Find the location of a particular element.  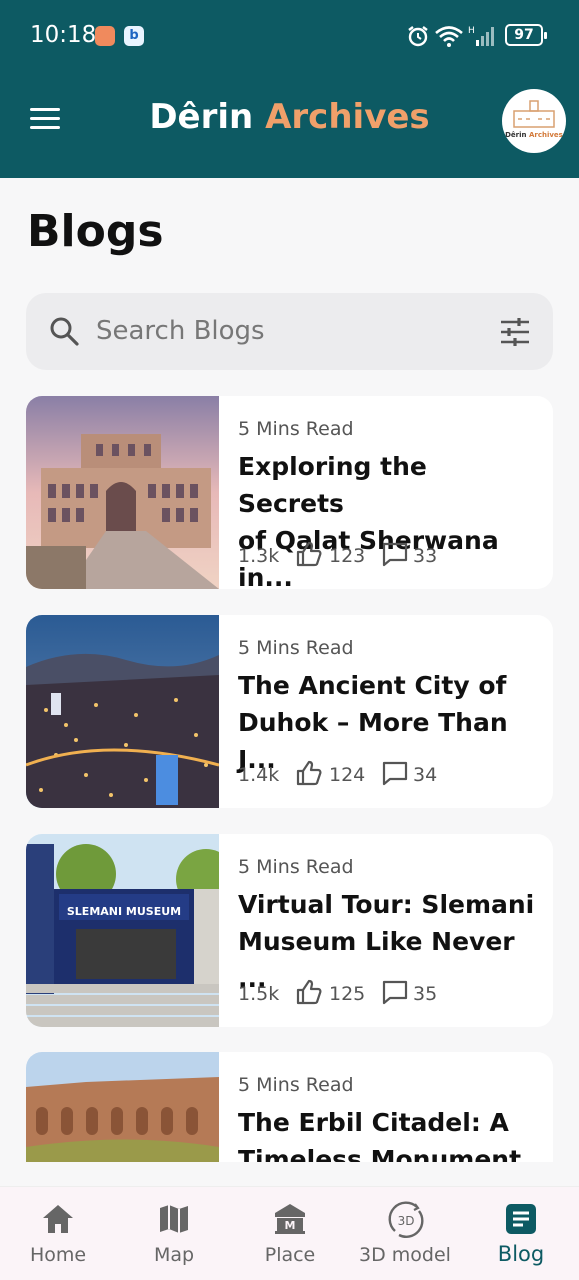

3d-rotate-icon: 3D is located at coordinates (406, 1219).